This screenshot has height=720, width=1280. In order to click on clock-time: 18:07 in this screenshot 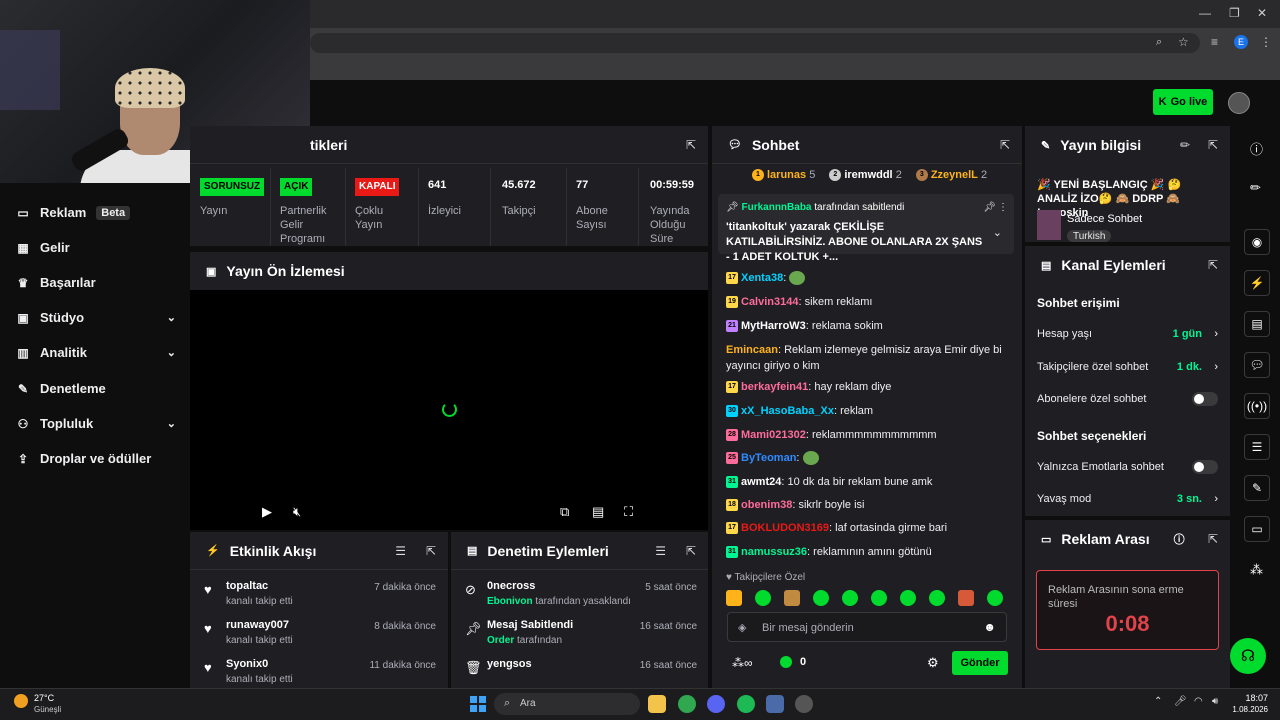, I will do `click(1252, 698)`.